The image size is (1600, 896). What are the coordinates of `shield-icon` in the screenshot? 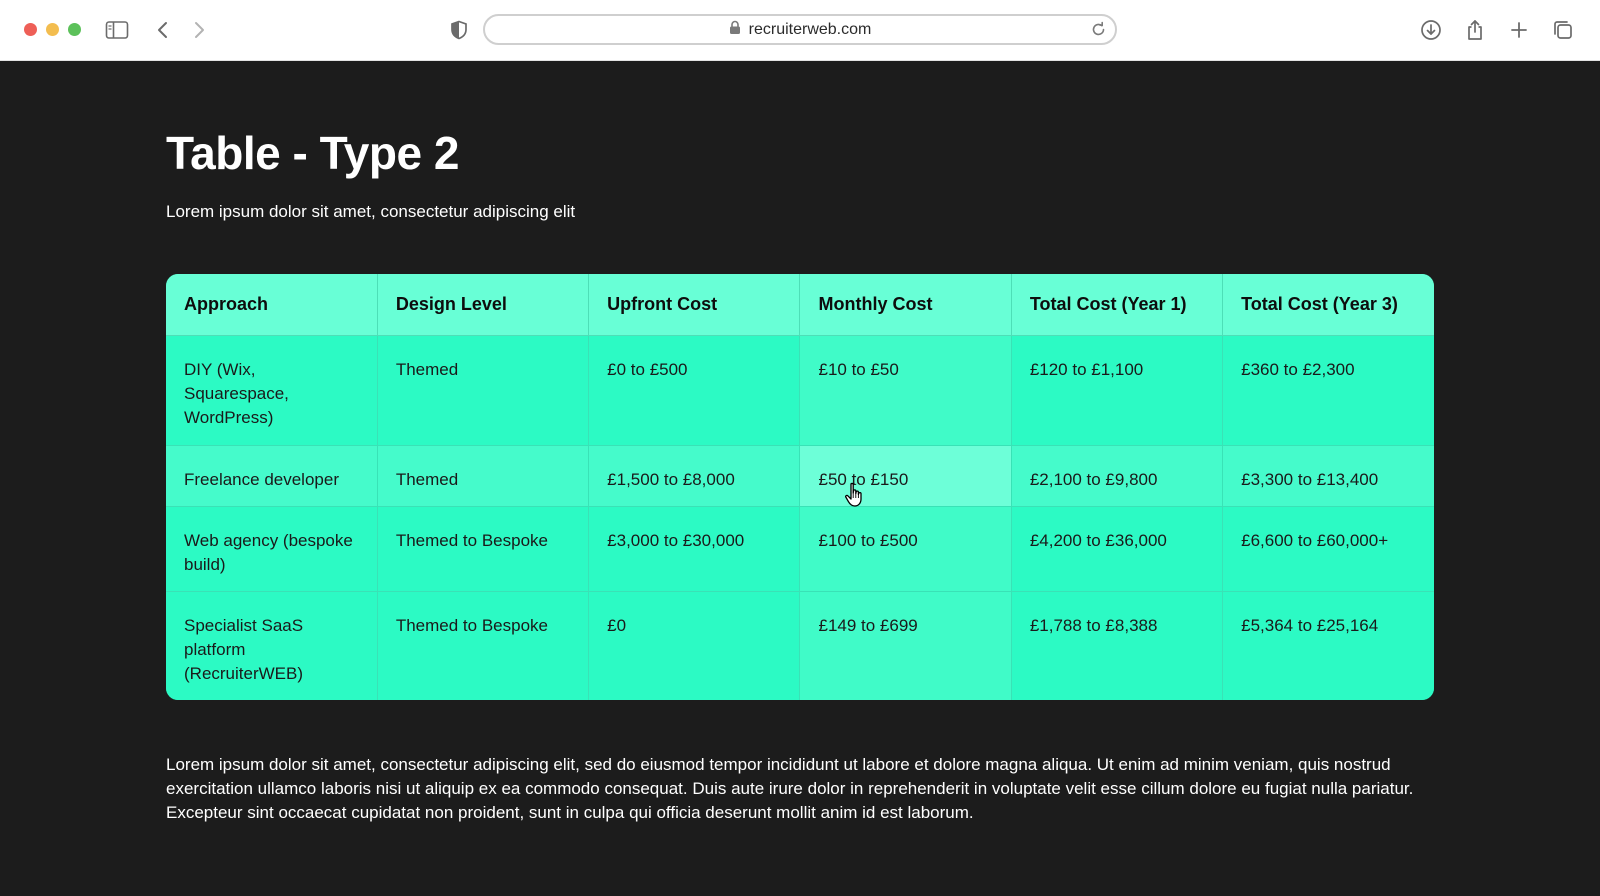 It's located at (459, 30).